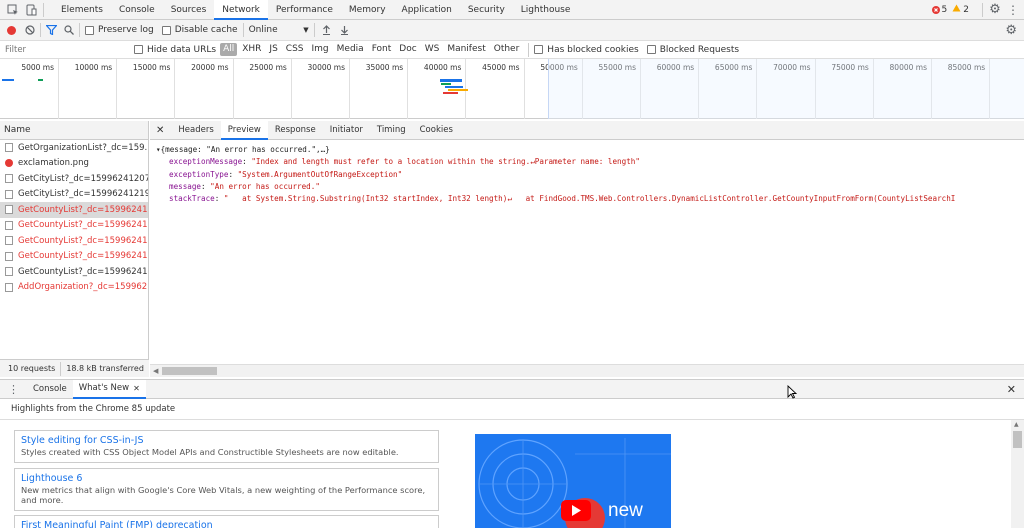 This screenshot has width=1024, height=528. What do you see at coordinates (407, 49) in the screenshot?
I see `filter-type-doc: Doc` at bounding box center [407, 49].